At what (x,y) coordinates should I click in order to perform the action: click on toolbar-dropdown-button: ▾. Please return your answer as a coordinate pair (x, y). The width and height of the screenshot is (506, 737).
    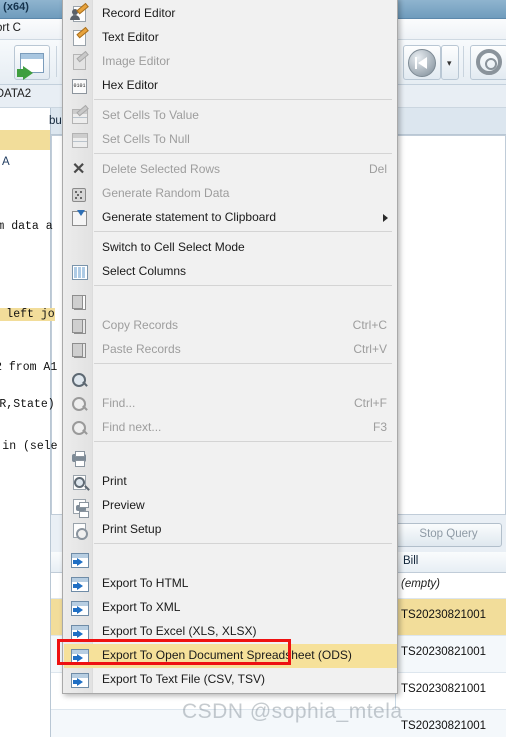
    Looking at the image, I should click on (450, 62).